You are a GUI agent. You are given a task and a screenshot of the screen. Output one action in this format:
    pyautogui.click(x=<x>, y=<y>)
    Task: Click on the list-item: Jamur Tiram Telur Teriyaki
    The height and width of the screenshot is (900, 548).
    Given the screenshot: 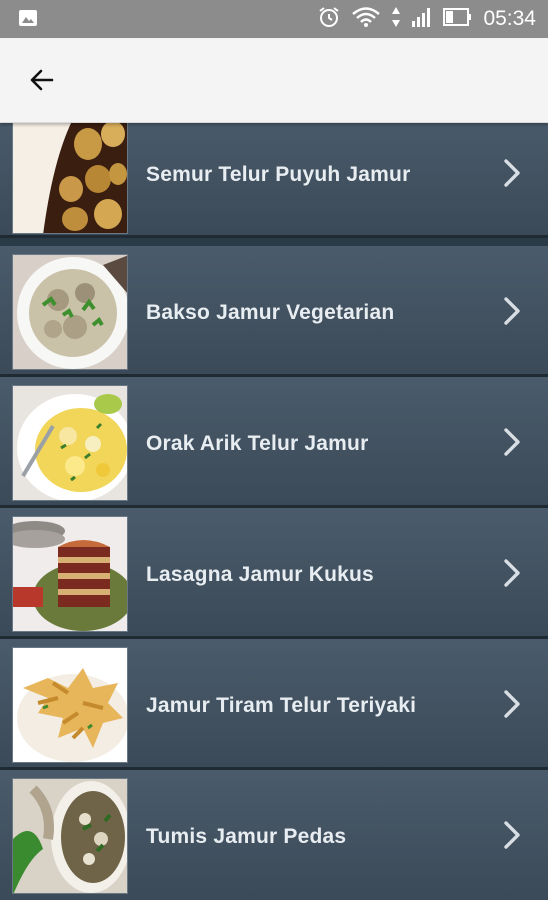 What is the action you would take?
    pyautogui.click(x=274, y=704)
    